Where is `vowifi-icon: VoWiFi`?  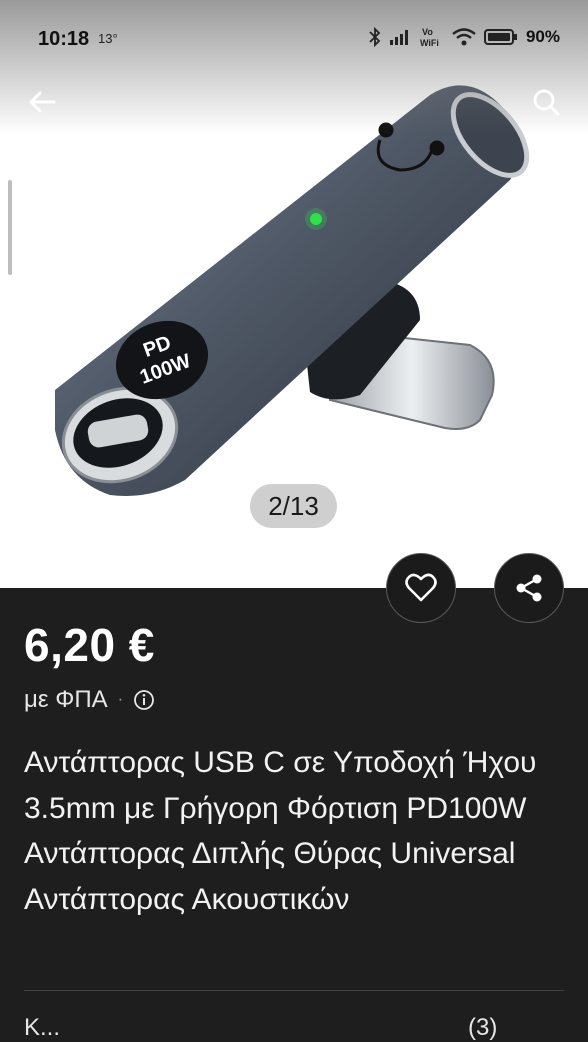
vowifi-icon: VoWiFi is located at coordinates (429, 37).